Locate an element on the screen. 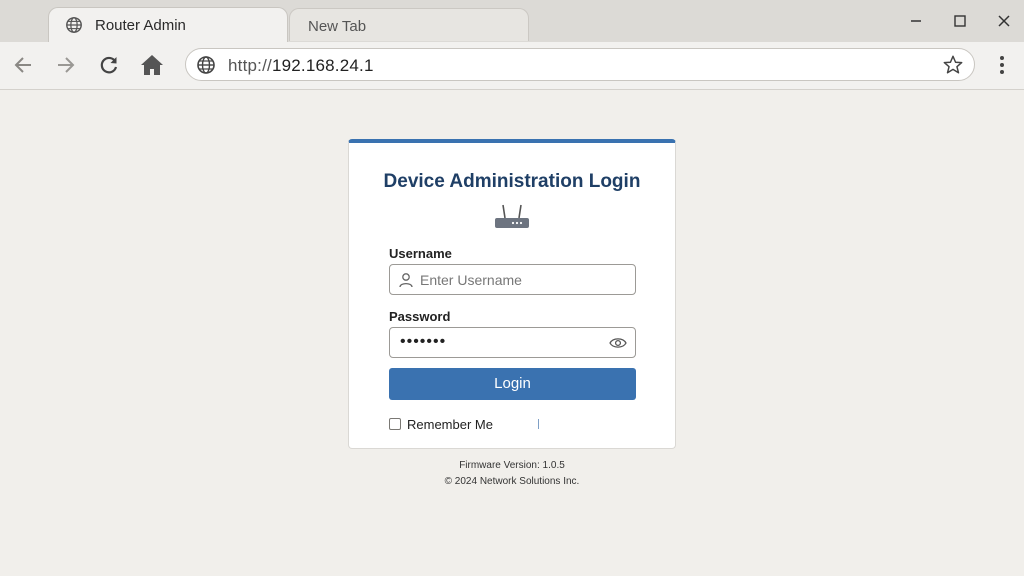 The image size is (1024, 576). more-vertical-icon is located at coordinates (1002, 65).